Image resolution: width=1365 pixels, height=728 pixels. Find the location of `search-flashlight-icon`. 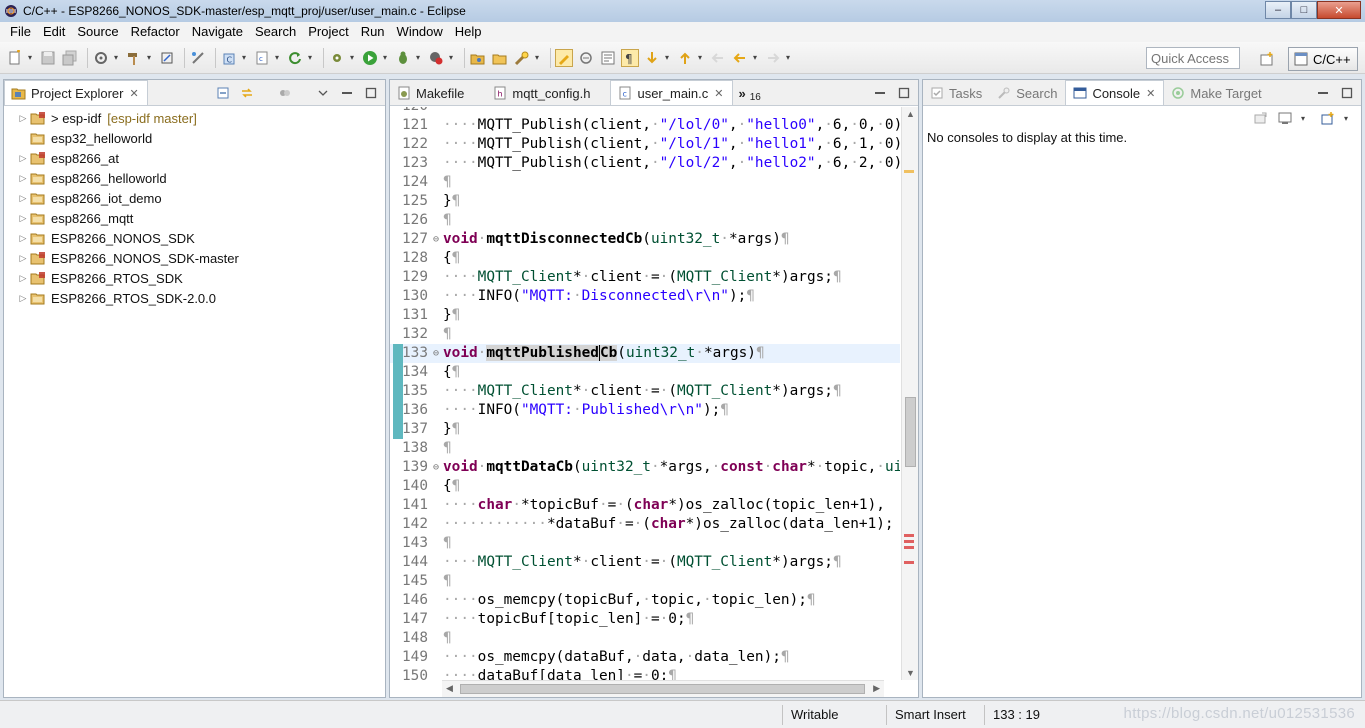

search-flashlight-icon is located at coordinates (522, 58).